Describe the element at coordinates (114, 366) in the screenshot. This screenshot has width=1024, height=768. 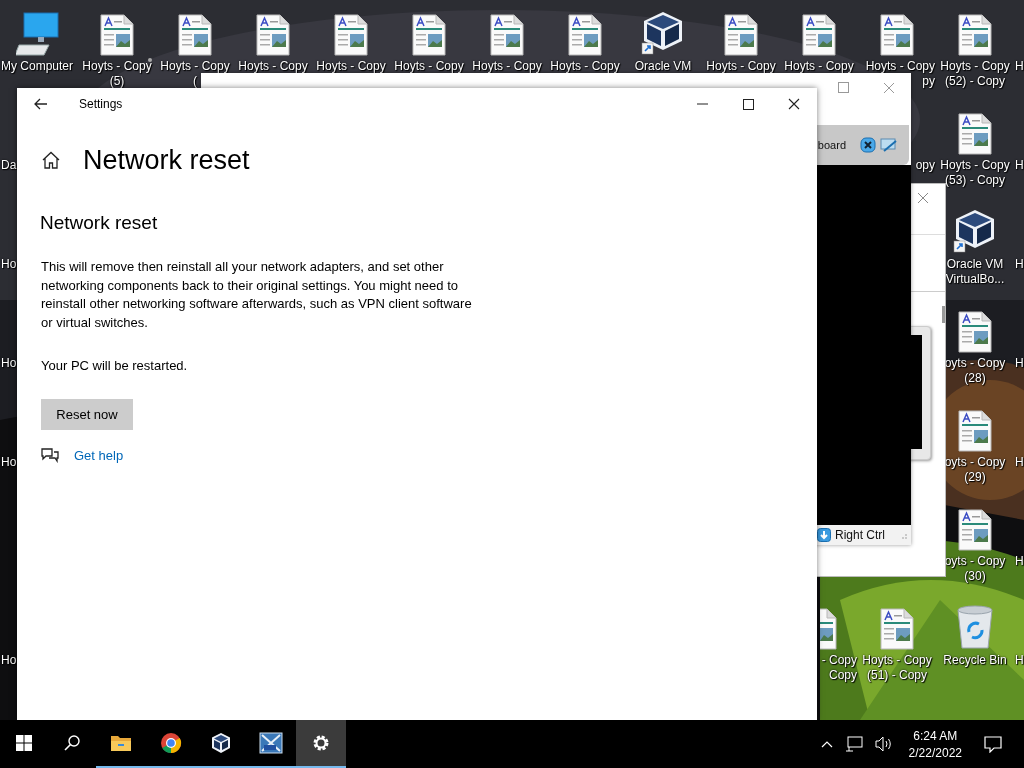
I see `note-text: Your PC will be restarted.` at that location.